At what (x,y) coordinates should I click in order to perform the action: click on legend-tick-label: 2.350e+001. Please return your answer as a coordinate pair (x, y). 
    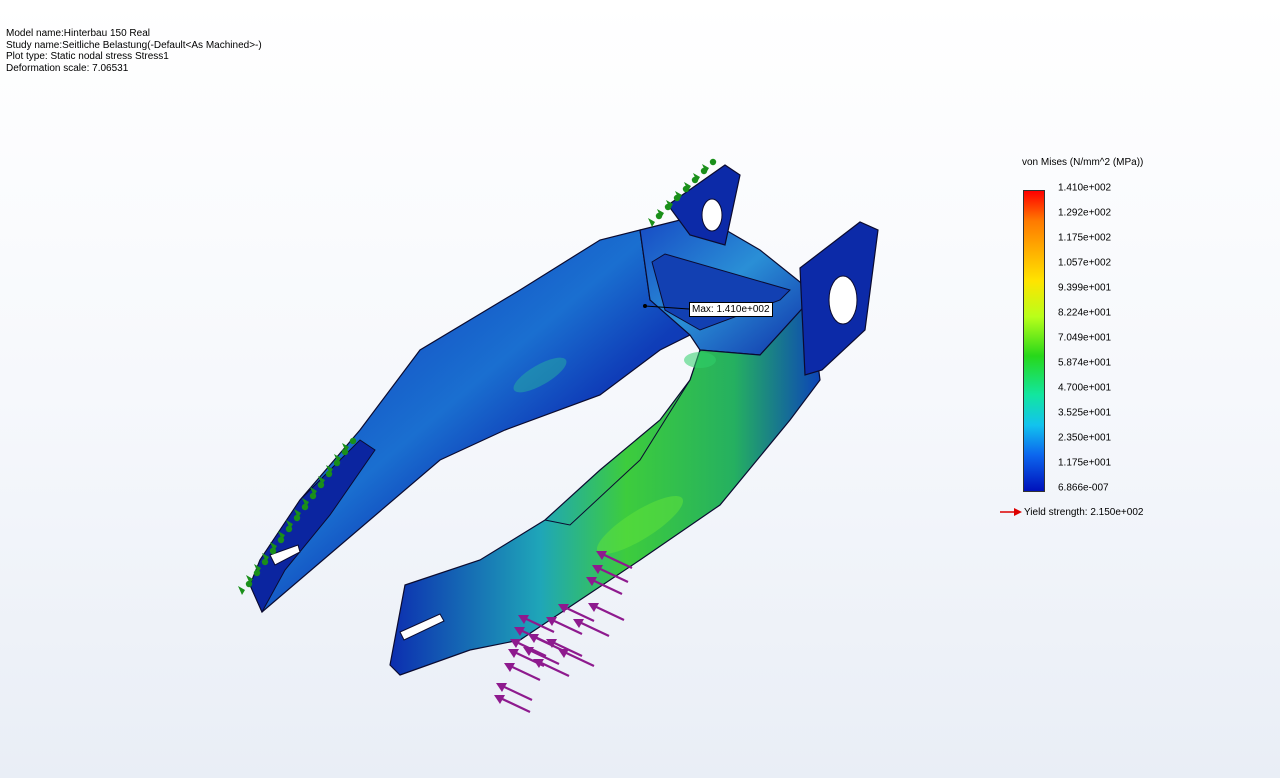
    Looking at the image, I should click on (1085, 438).